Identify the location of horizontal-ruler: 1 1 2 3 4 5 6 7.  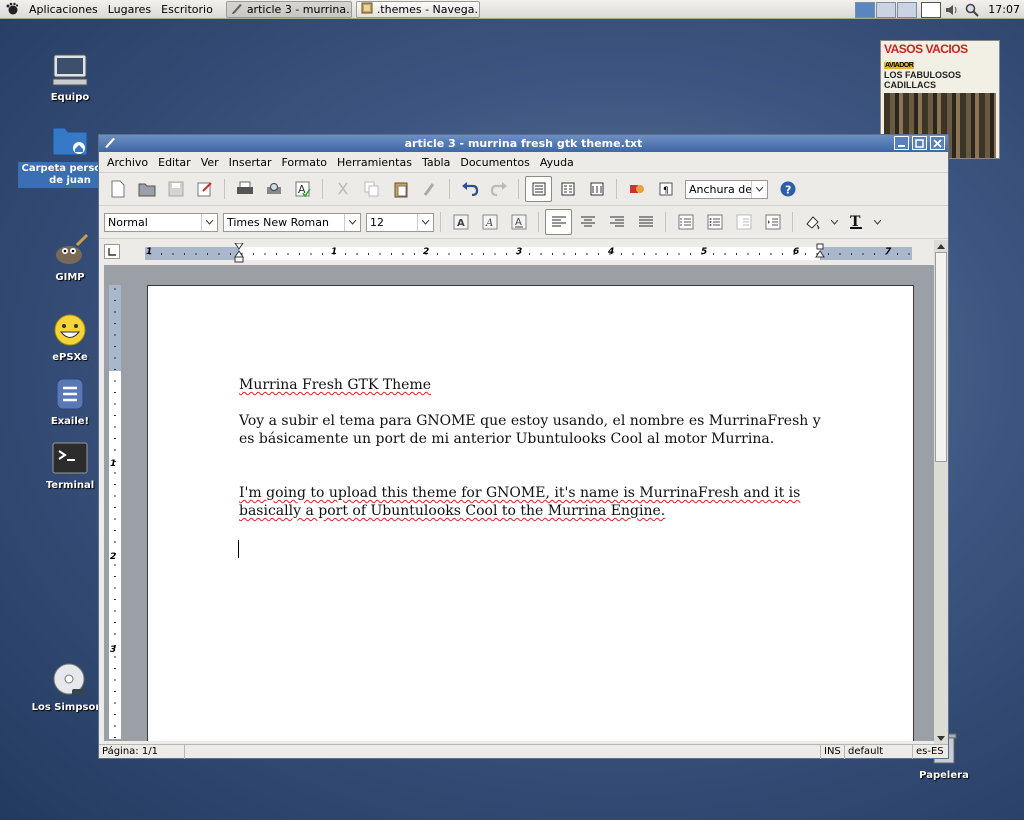
(528, 253).